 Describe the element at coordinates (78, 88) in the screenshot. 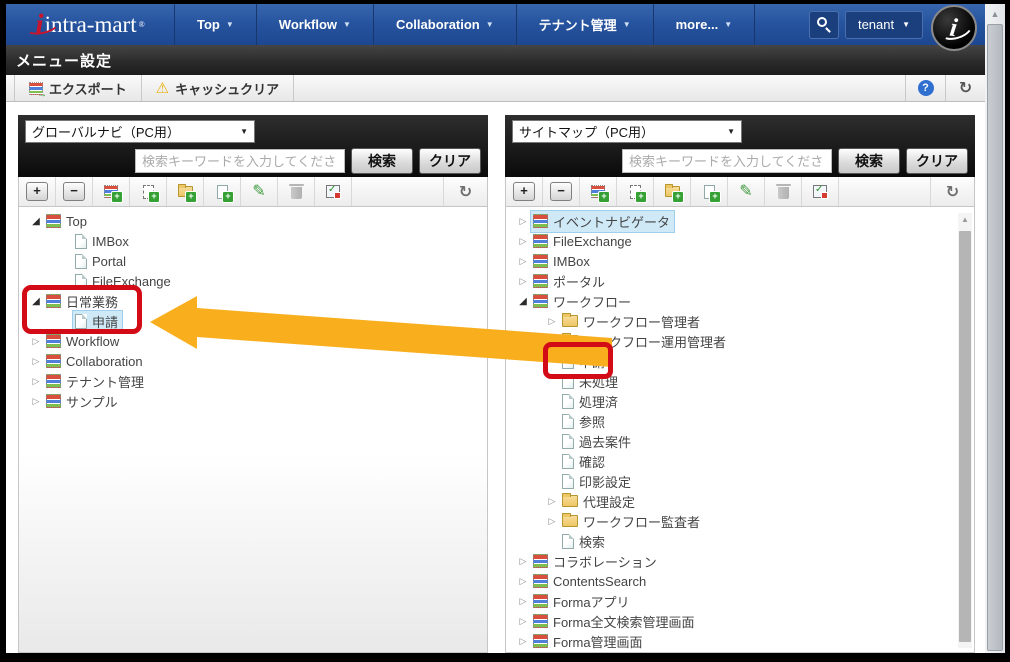

I see `export-button: エクスポート` at that location.